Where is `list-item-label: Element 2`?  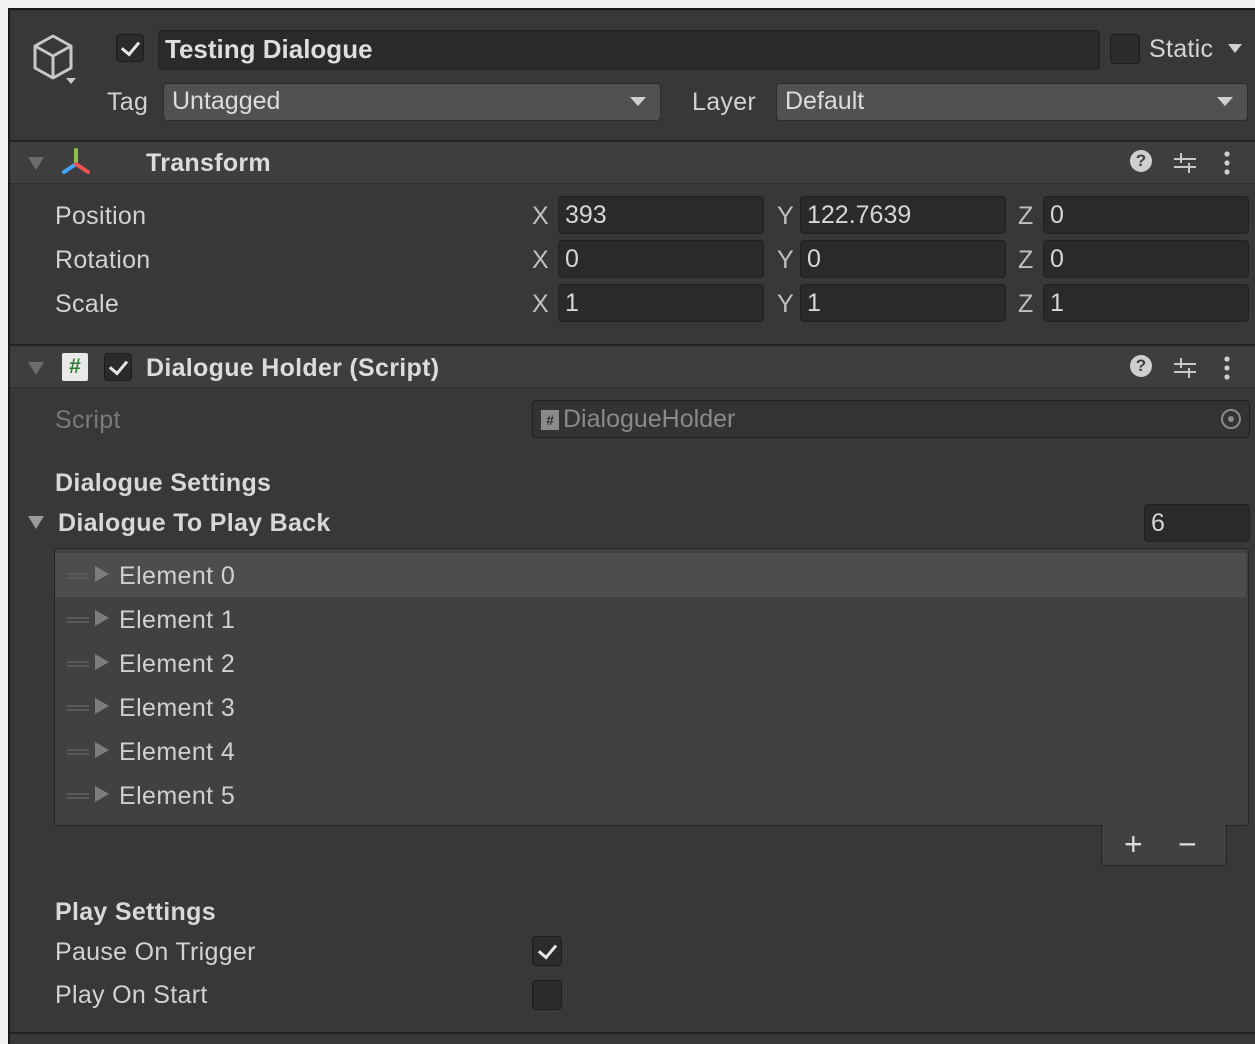
list-item-label: Element 2 is located at coordinates (177, 664).